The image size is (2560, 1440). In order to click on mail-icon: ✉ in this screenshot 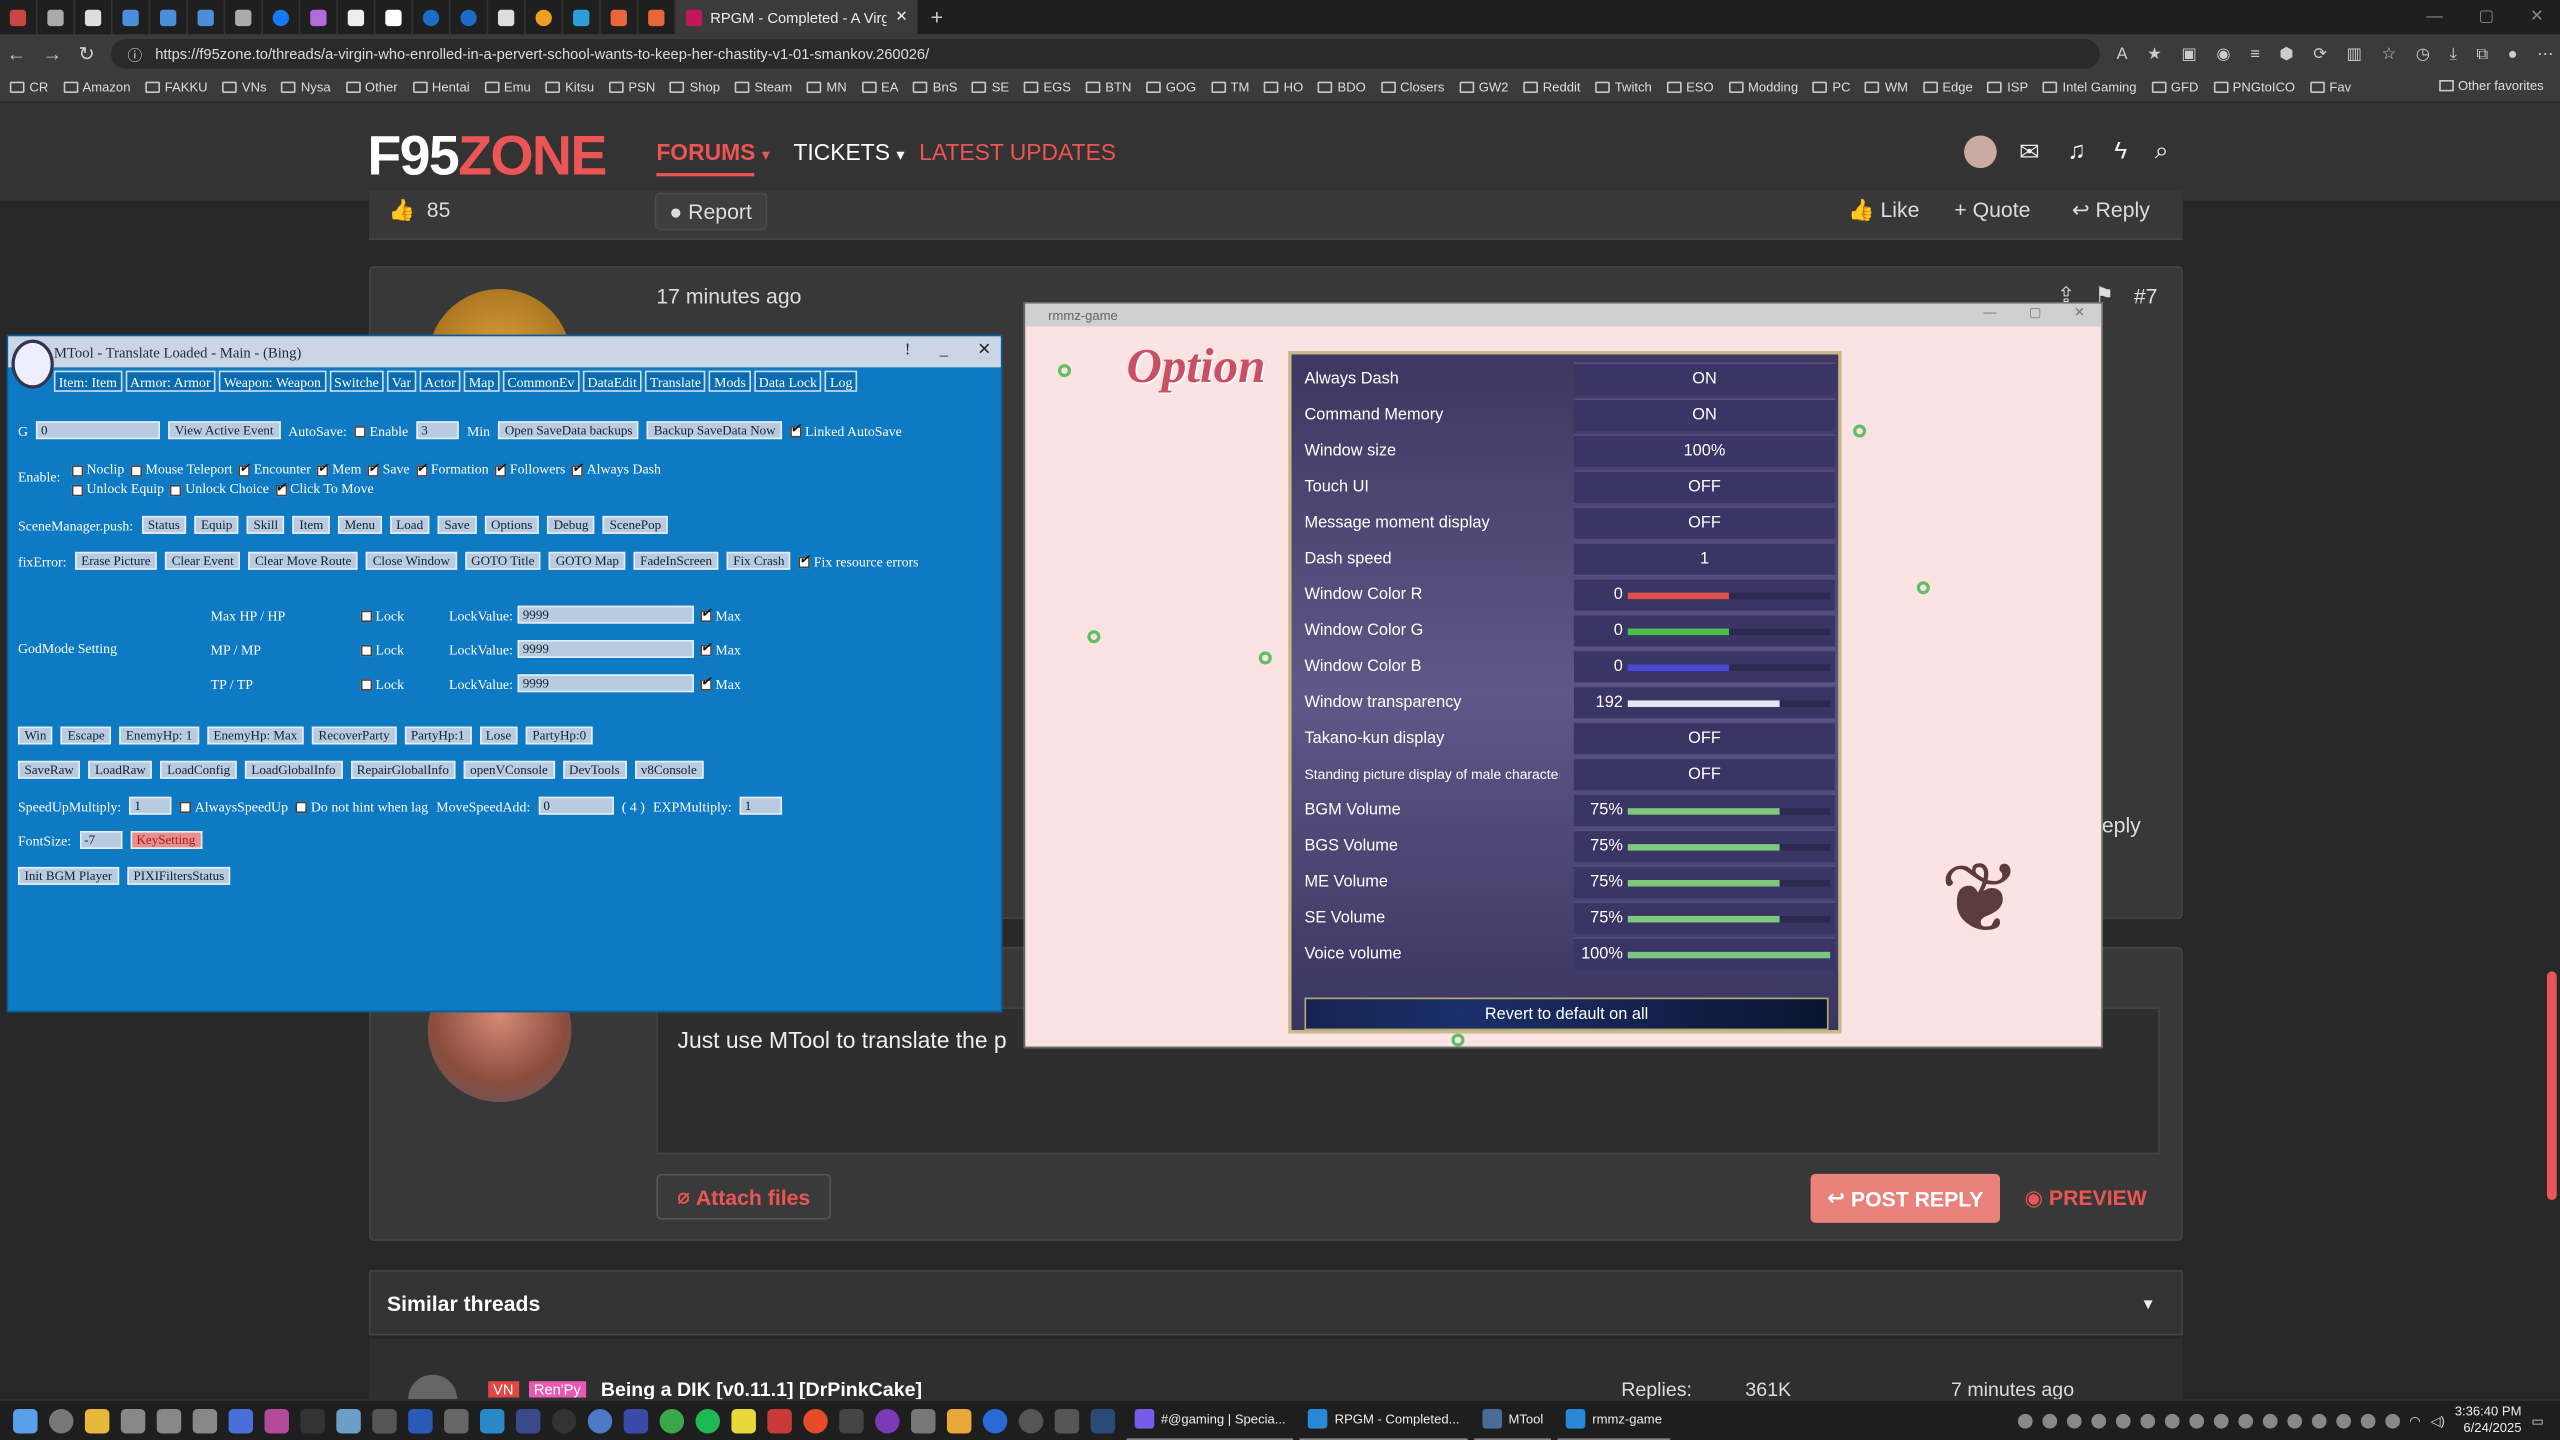, I will do `click(2029, 152)`.